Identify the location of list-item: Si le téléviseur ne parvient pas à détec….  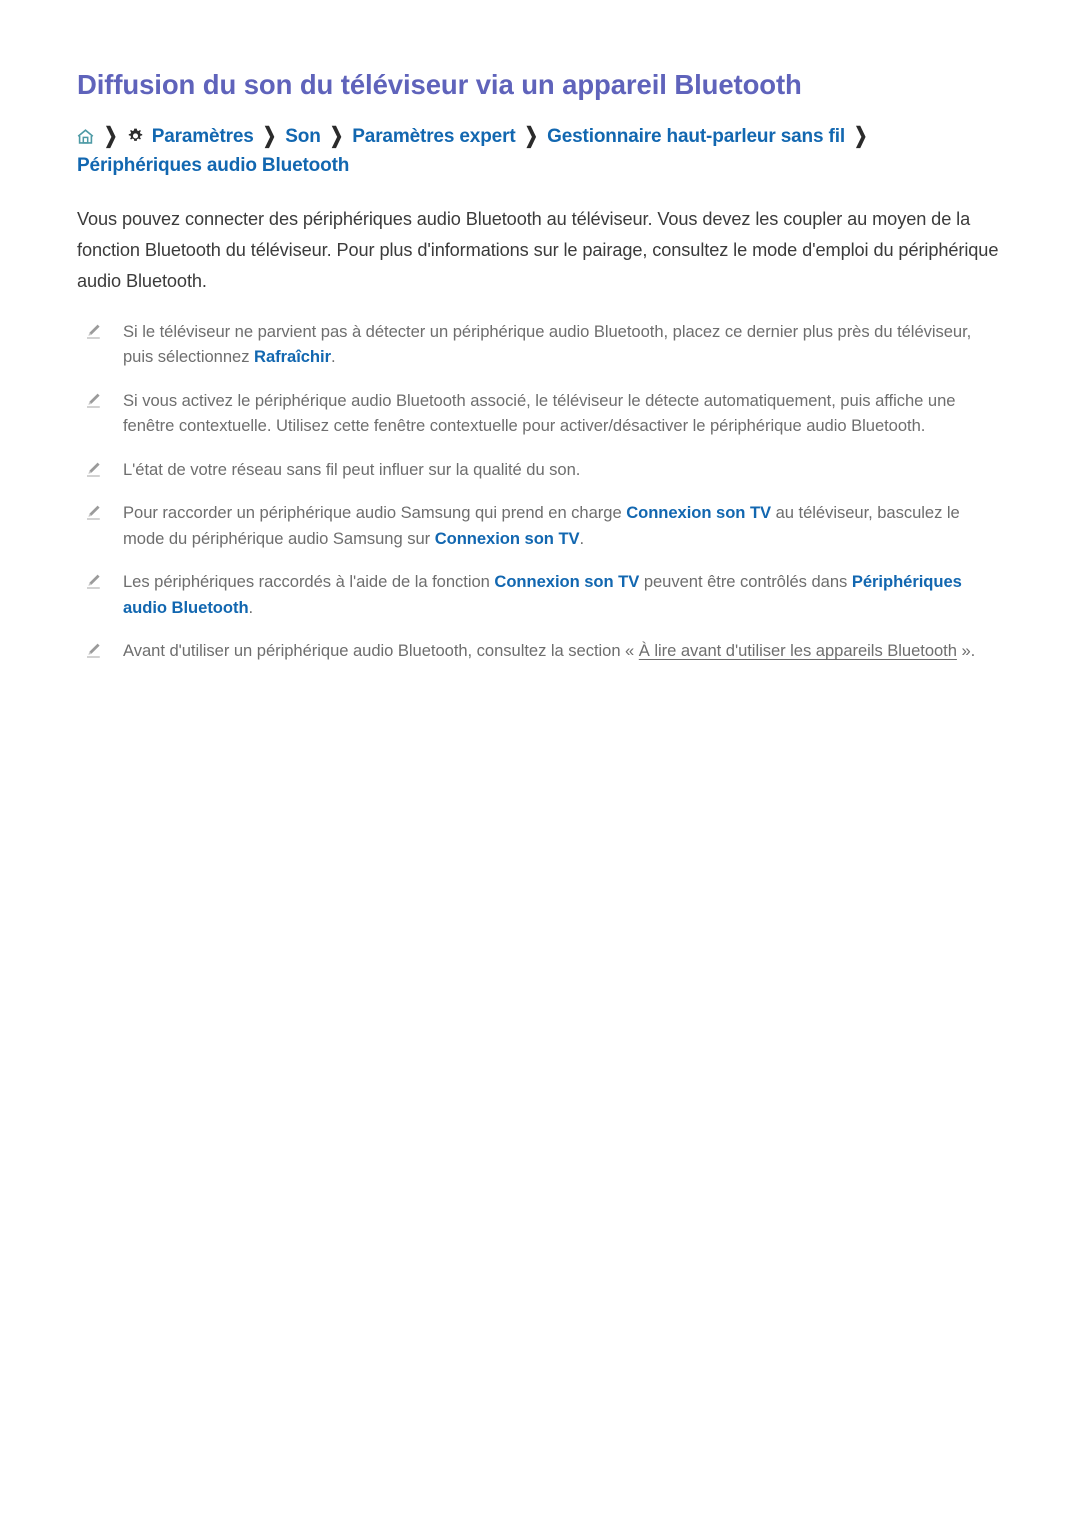
(540, 344).